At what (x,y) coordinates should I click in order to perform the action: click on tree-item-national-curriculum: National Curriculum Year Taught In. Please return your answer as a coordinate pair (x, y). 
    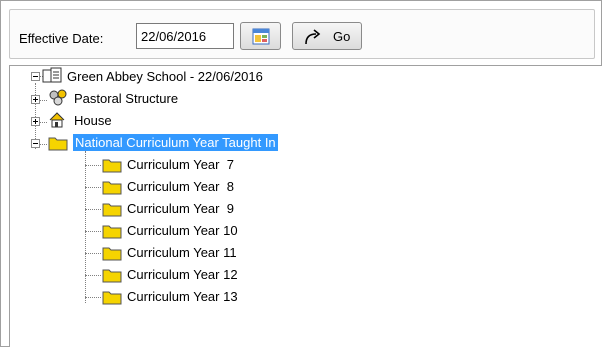
    Looking at the image, I should click on (191, 143).